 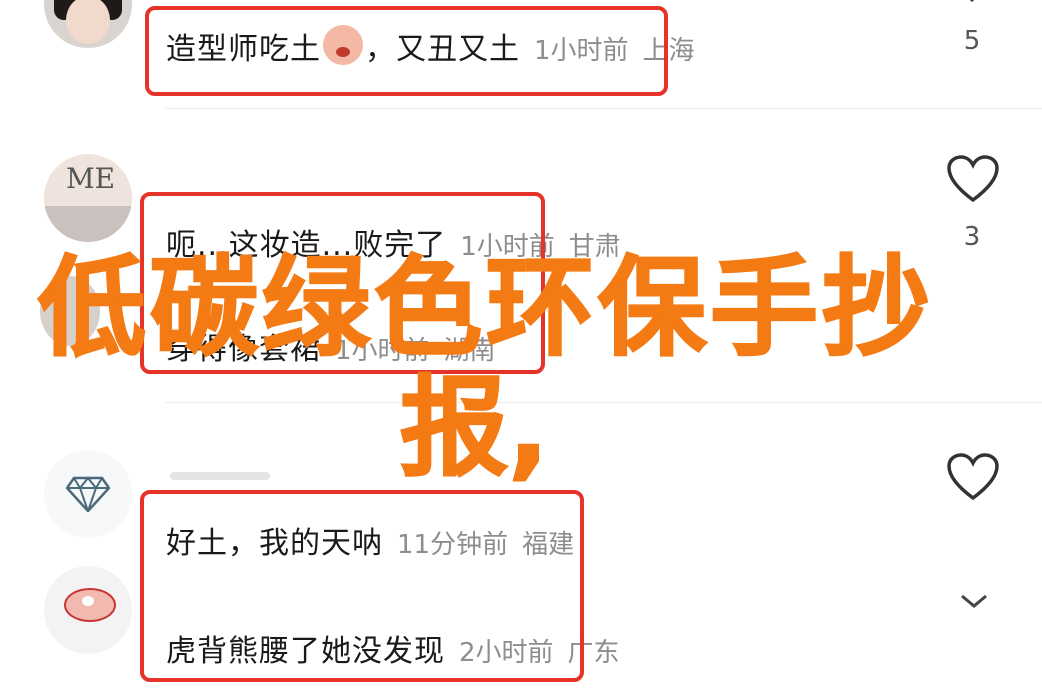 I want to click on like-count: 3, so click(x=972, y=237).